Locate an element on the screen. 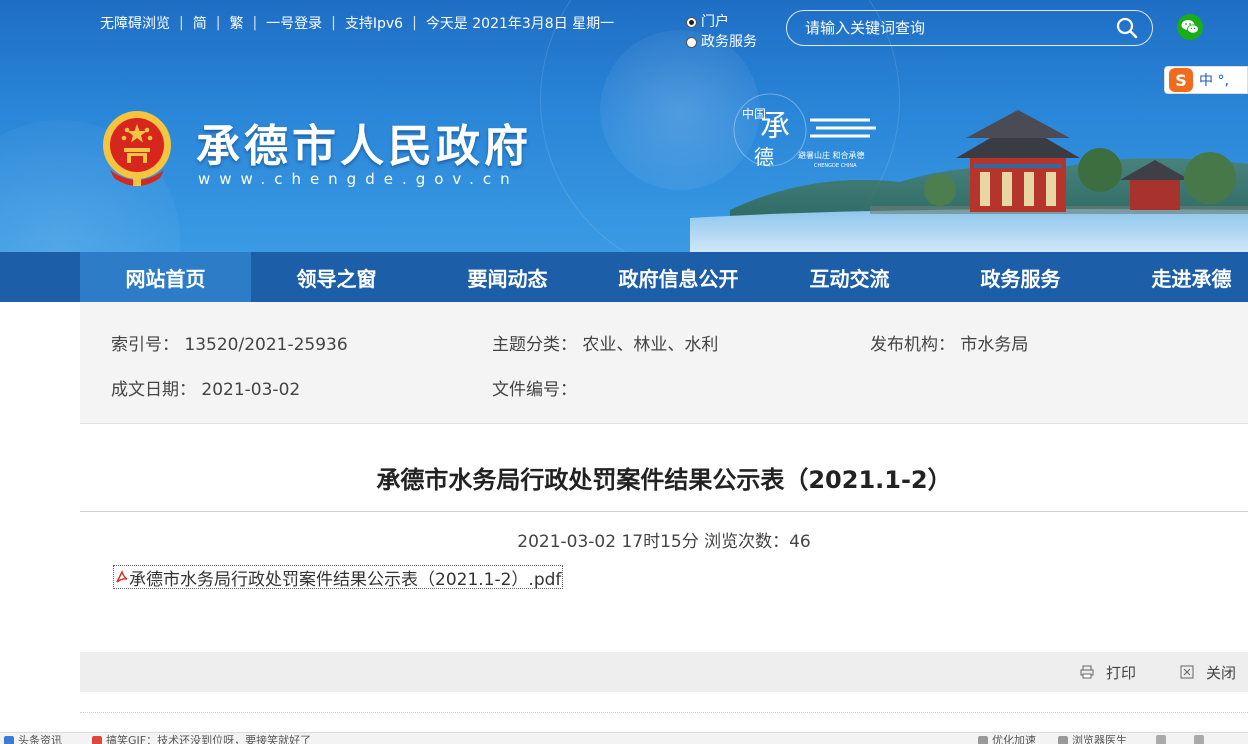  footer-divider is located at coordinates (664, 712).